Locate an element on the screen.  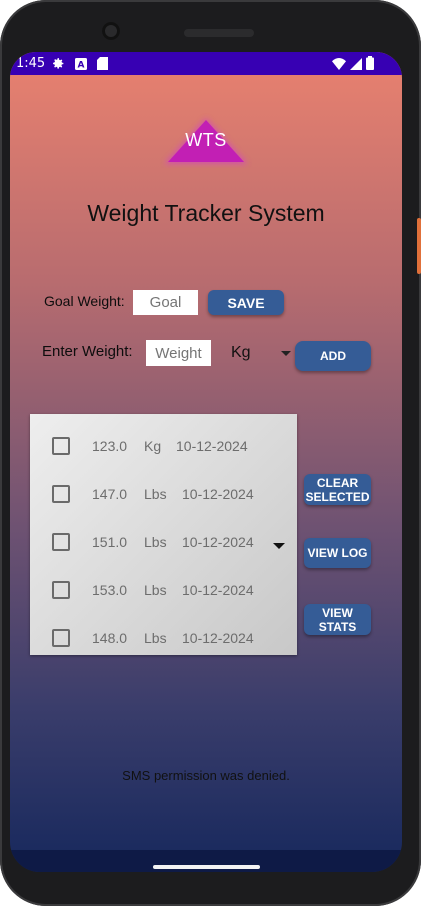
wifi-icon is located at coordinates (339, 65).